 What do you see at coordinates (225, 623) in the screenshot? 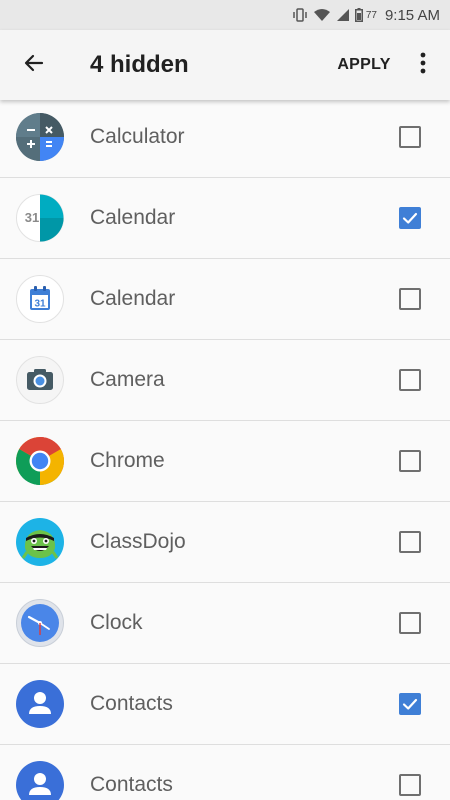
I see `app-row-clock: Clock` at bounding box center [225, 623].